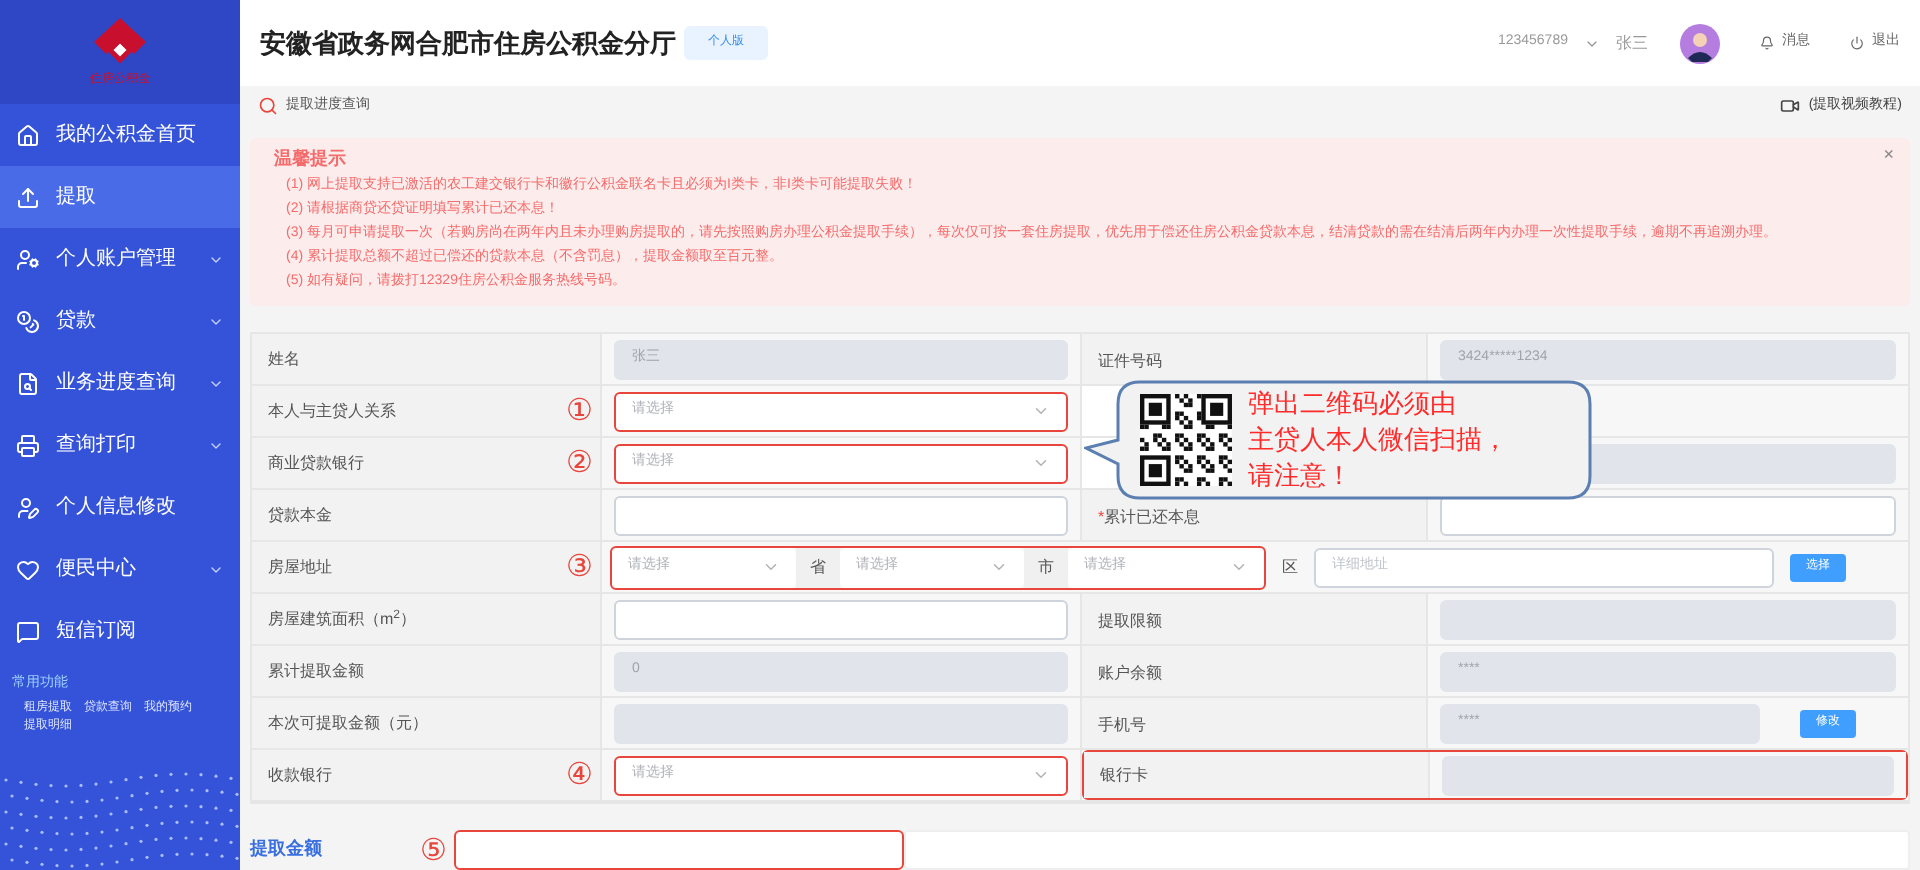 This screenshot has width=1920, height=870. I want to click on form-label: 本人与主贷人关系, so click(332, 411).